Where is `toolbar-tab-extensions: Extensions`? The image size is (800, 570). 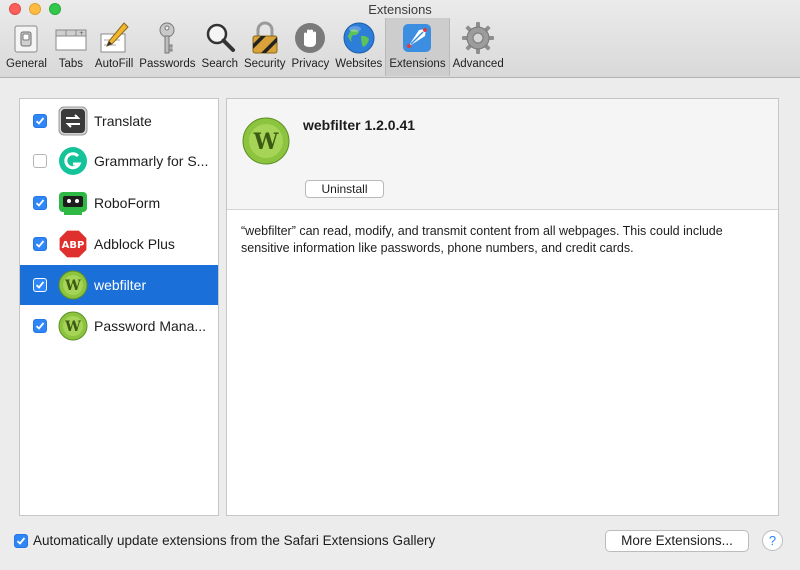 toolbar-tab-extensions: Extensions is located at coordinates (417, 47).